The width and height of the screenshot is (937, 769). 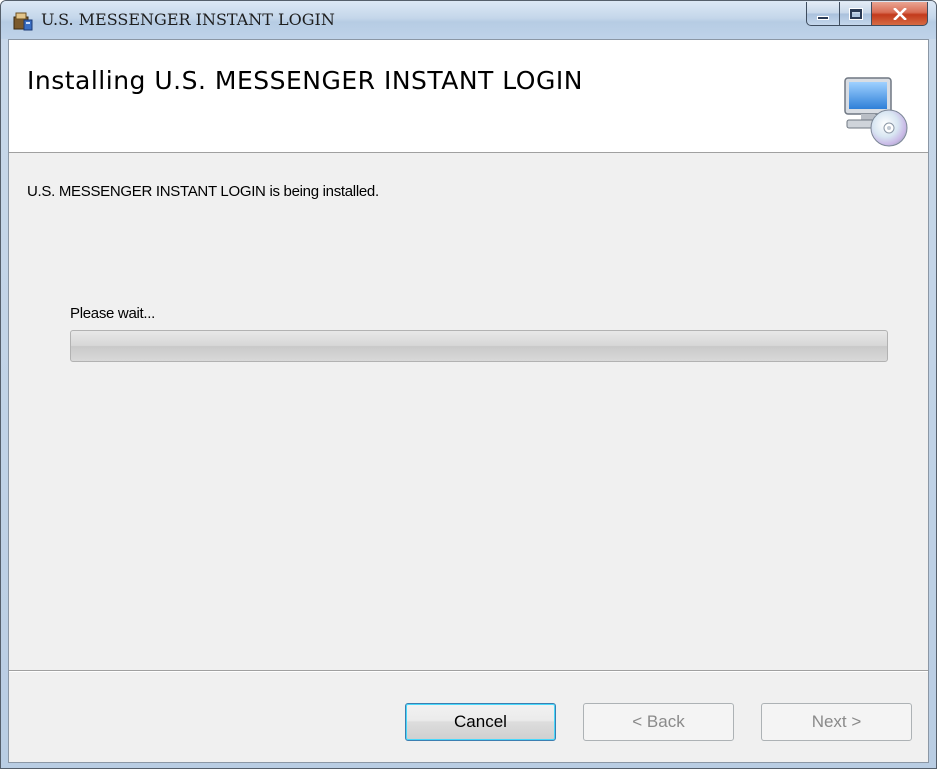 I want to click on footer-separator, so click(x=468, y=671).